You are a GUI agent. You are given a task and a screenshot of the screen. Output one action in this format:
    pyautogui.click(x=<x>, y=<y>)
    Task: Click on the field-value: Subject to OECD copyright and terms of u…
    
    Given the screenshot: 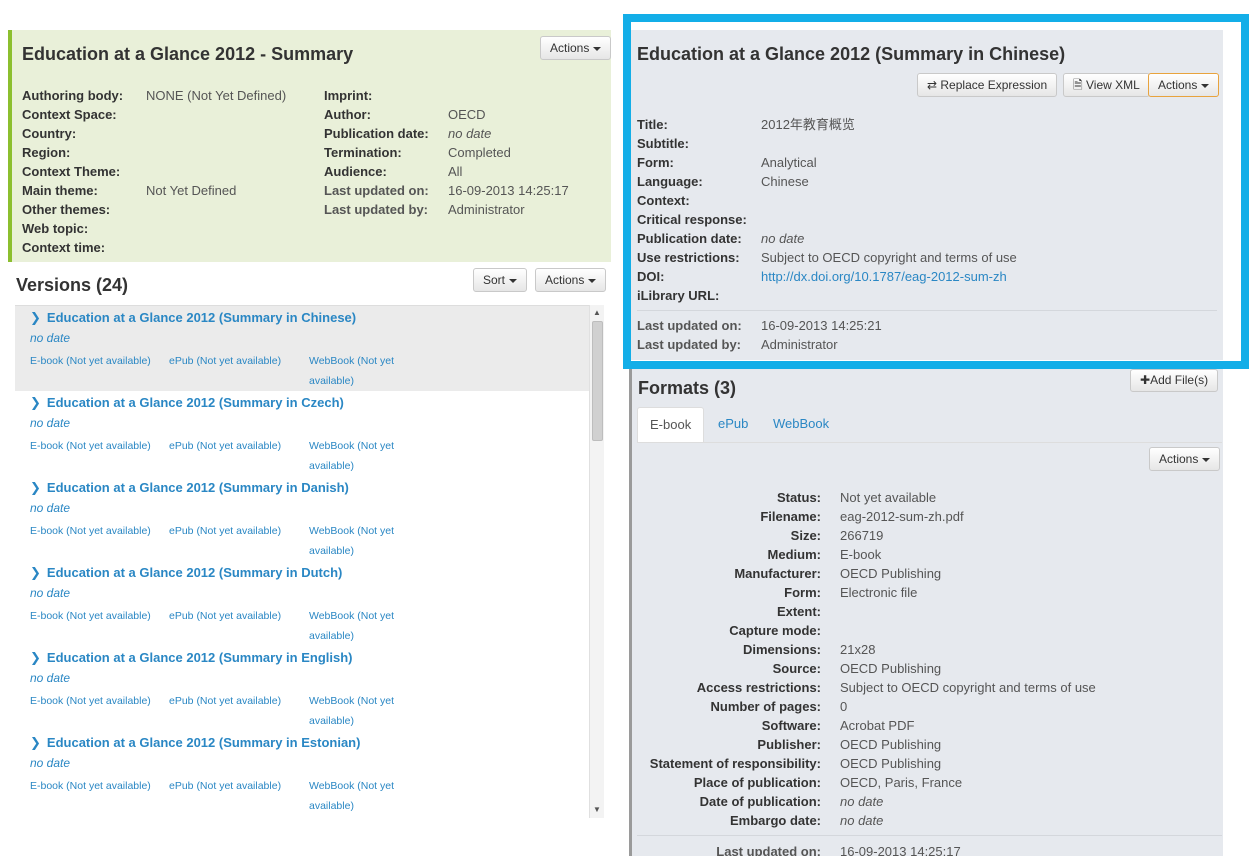 What is the action you would take?
    pyautogui.click(x=968, y=687)
    